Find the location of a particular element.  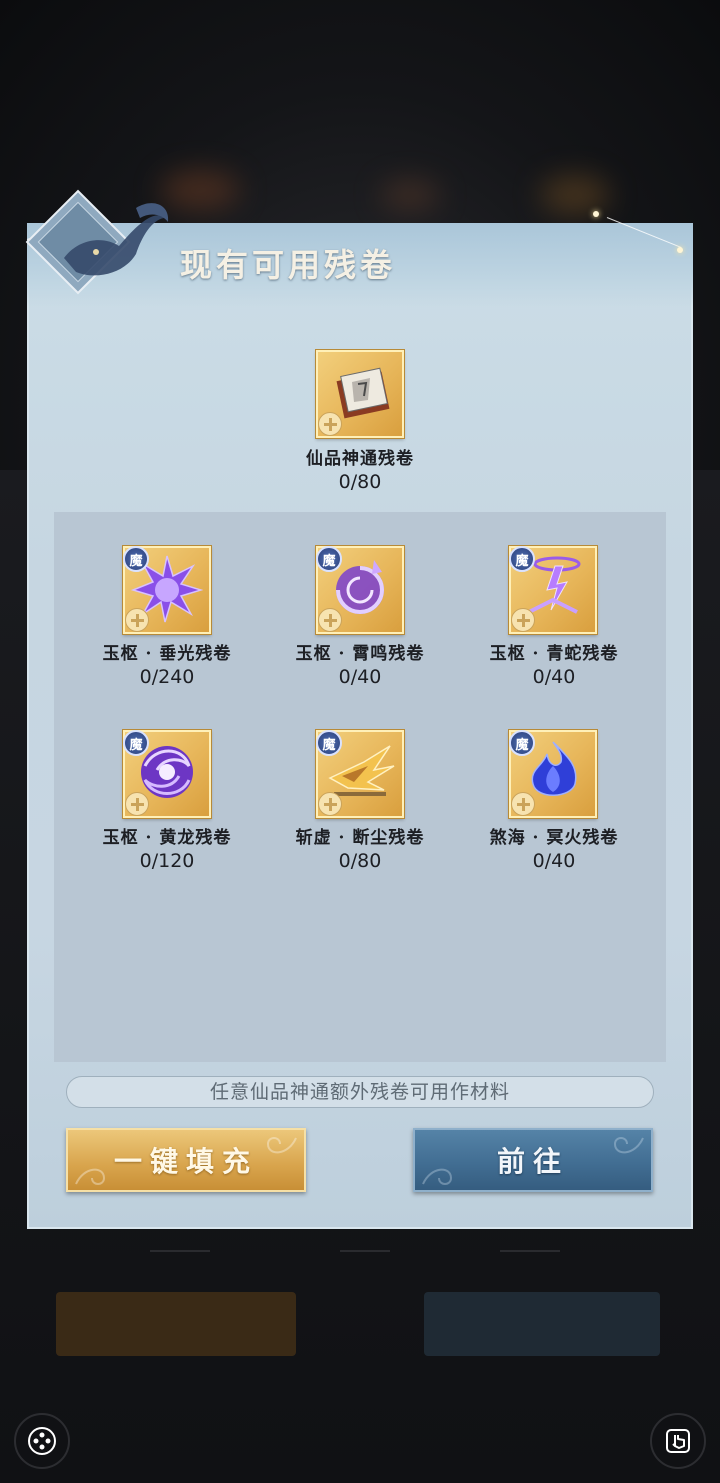

scroll-name: 煞海 · 冥火残卷 is located at coordinates (554, 838).